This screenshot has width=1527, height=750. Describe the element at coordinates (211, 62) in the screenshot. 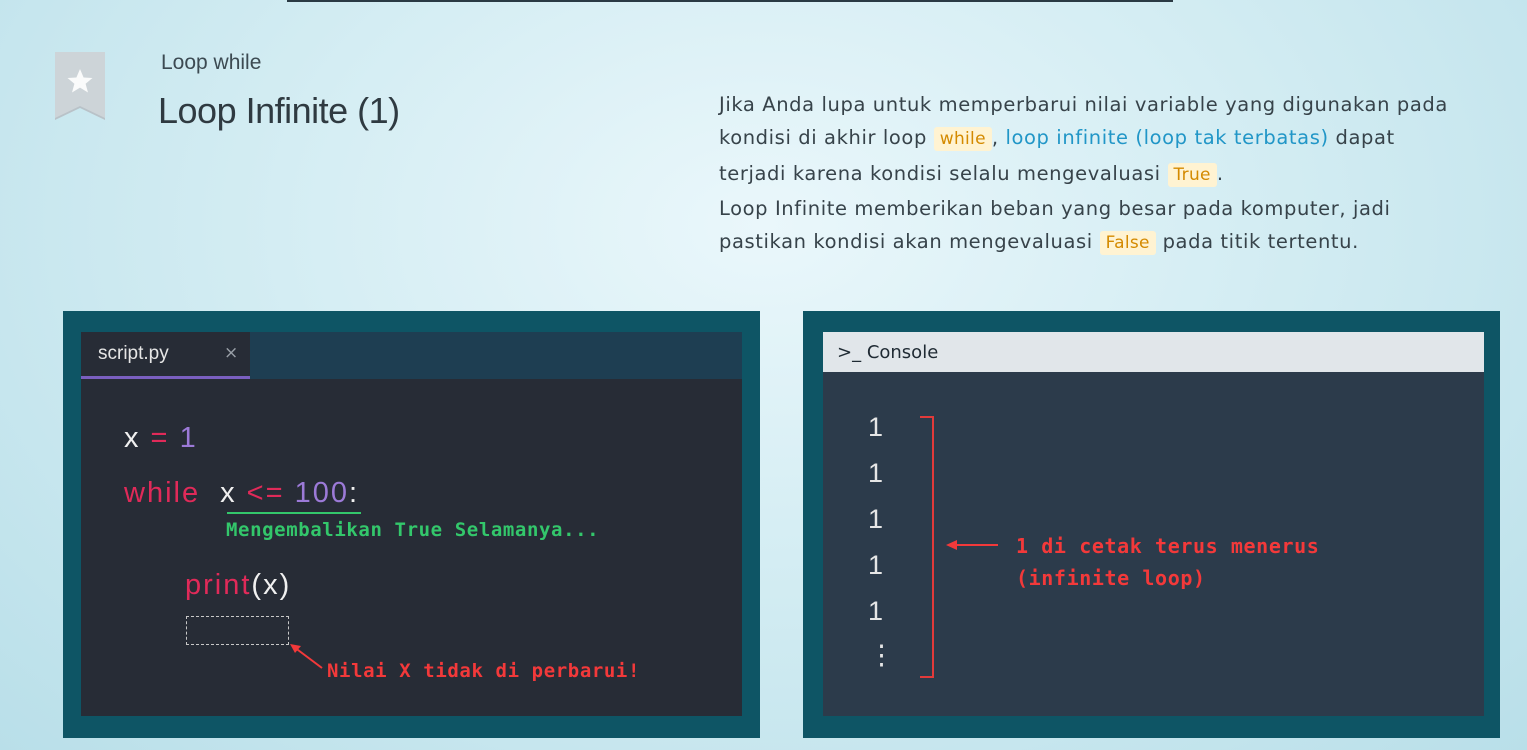

I see `lesson-subtitle: Loop while` at that location.